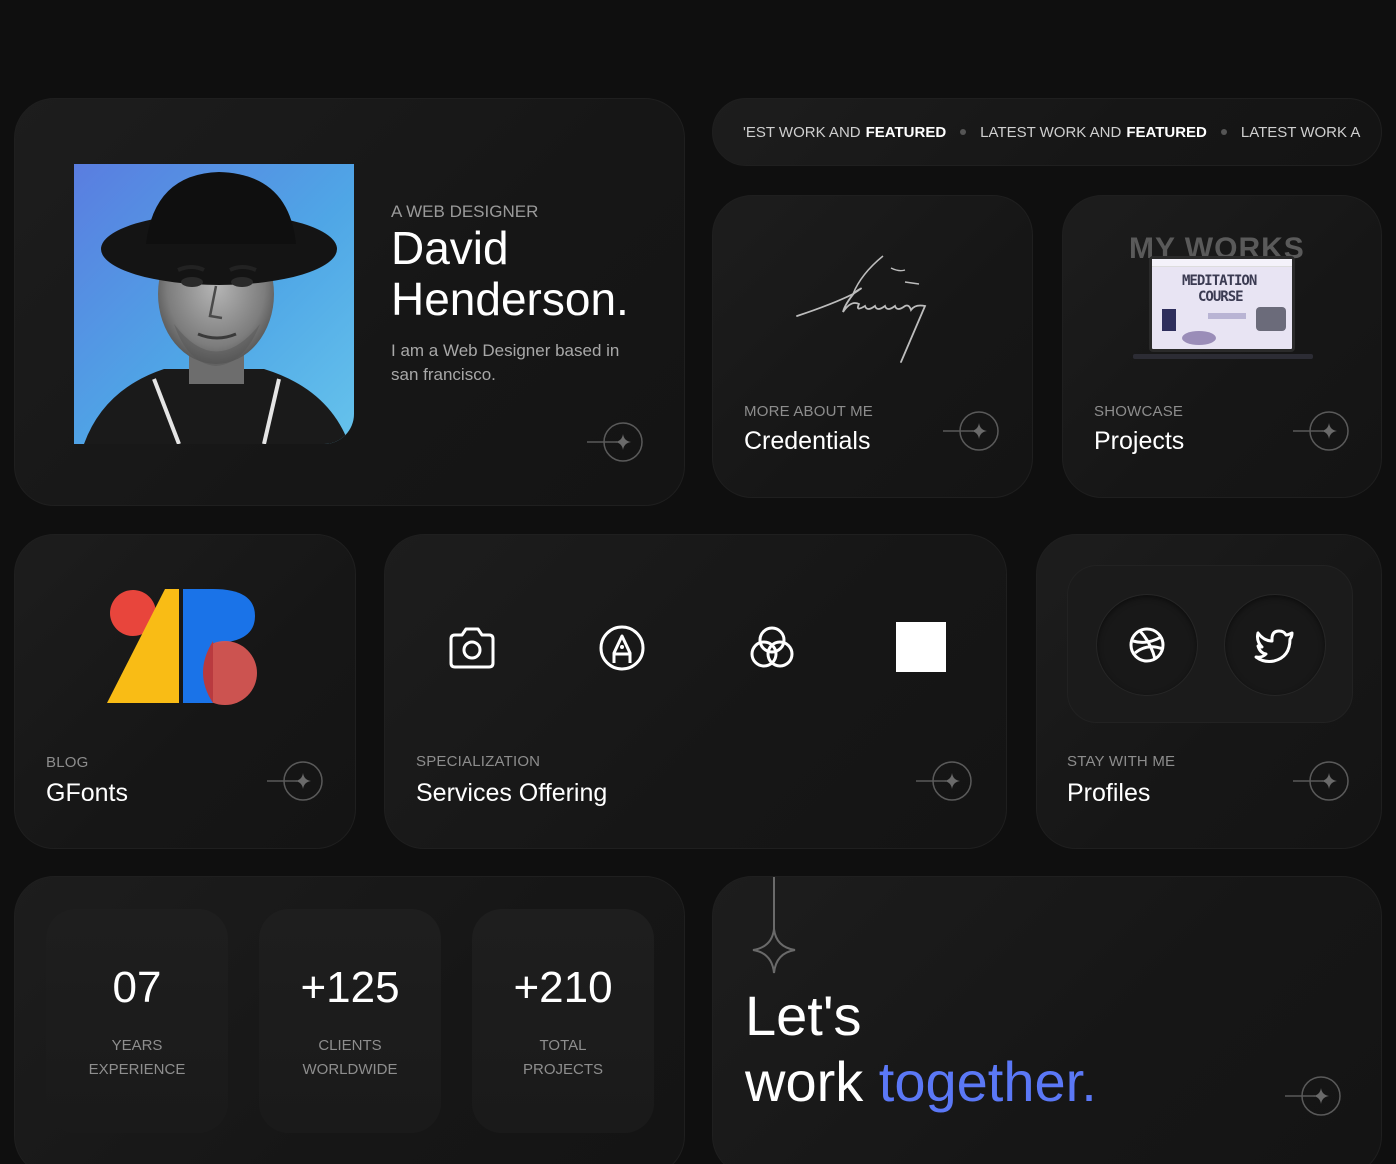 The image size is (1396, 1164). Describe the element at coordinates (1210, 644) in the screenshot. I see `social-links-panel` at that location.